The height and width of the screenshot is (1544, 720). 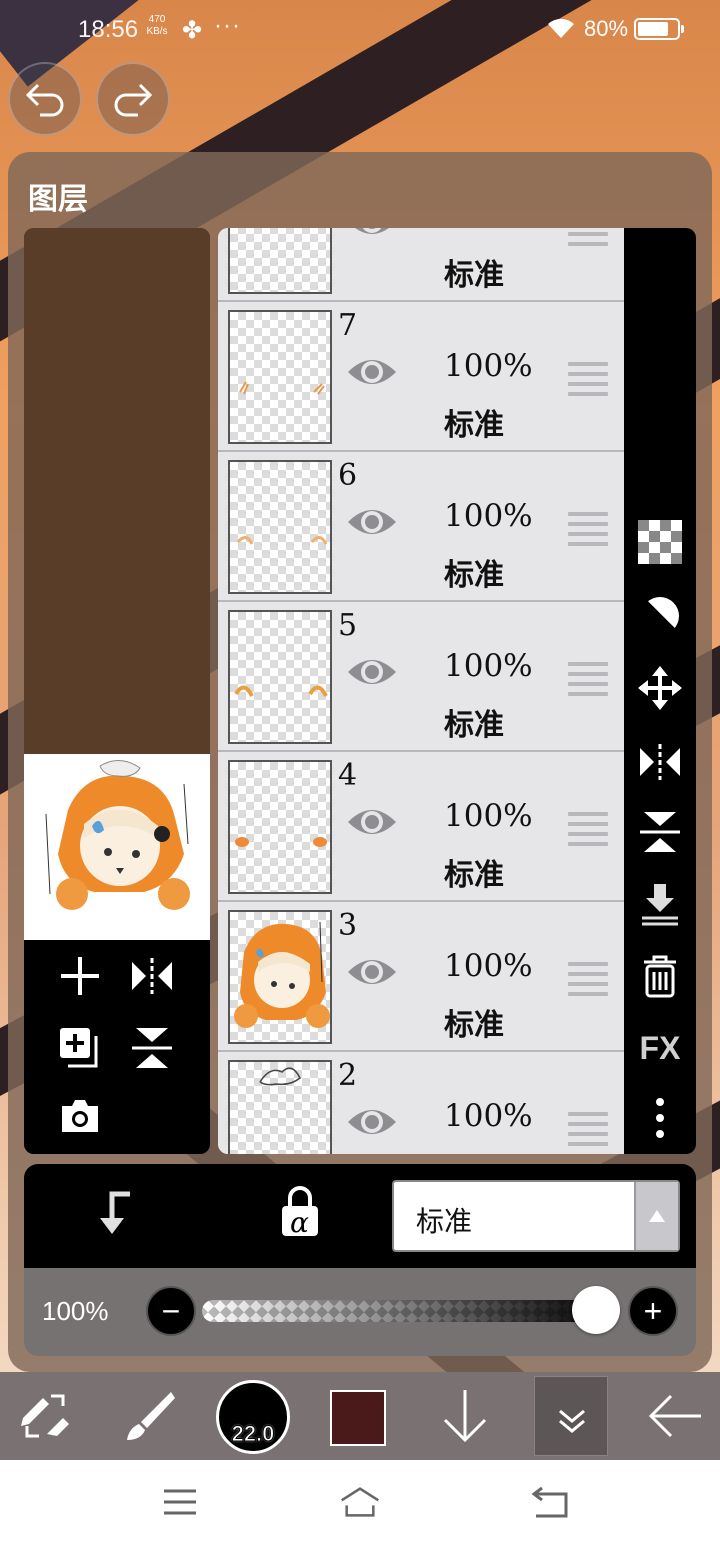 What do you see at coordinates (360, 30) in the screenshot?
I see `status-bar: 18:56 470 KB/s ✤ ··· 80%` at bounding box center [360, 30].